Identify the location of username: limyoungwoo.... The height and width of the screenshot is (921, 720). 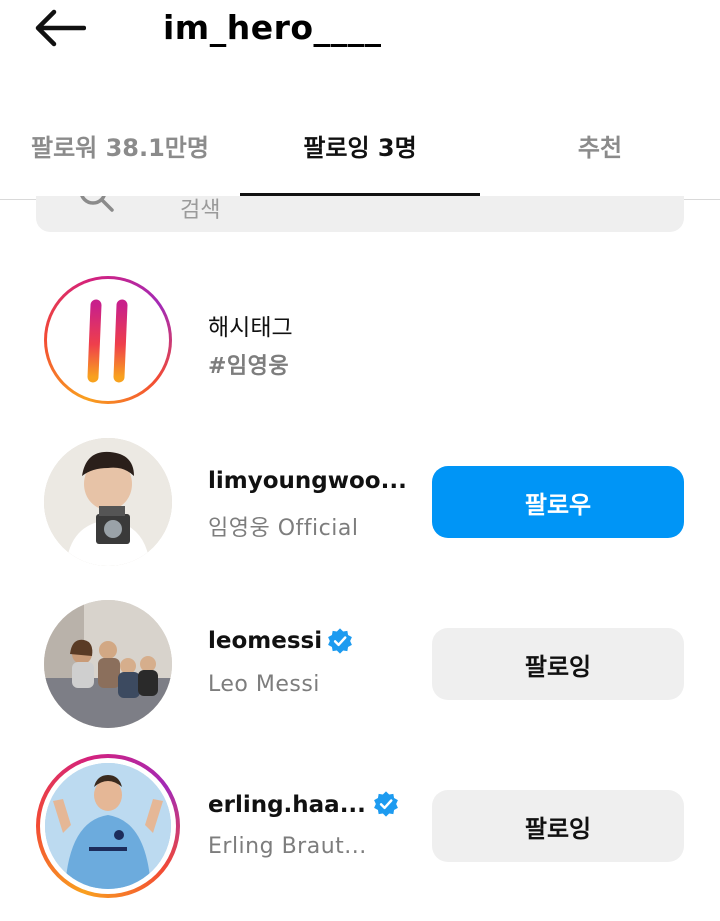
(307, 481).